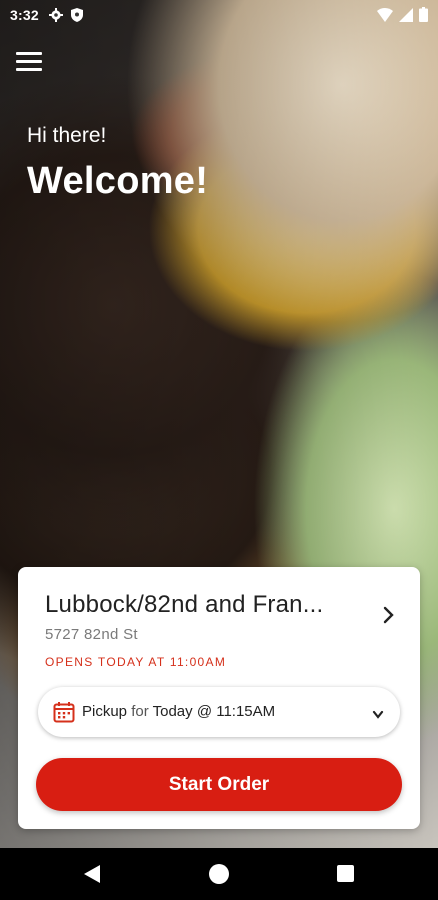  What do you see at coordinates (389, 615) in the screenshot?
I see `chevron-right-icon` at bounding box center [389, 615].